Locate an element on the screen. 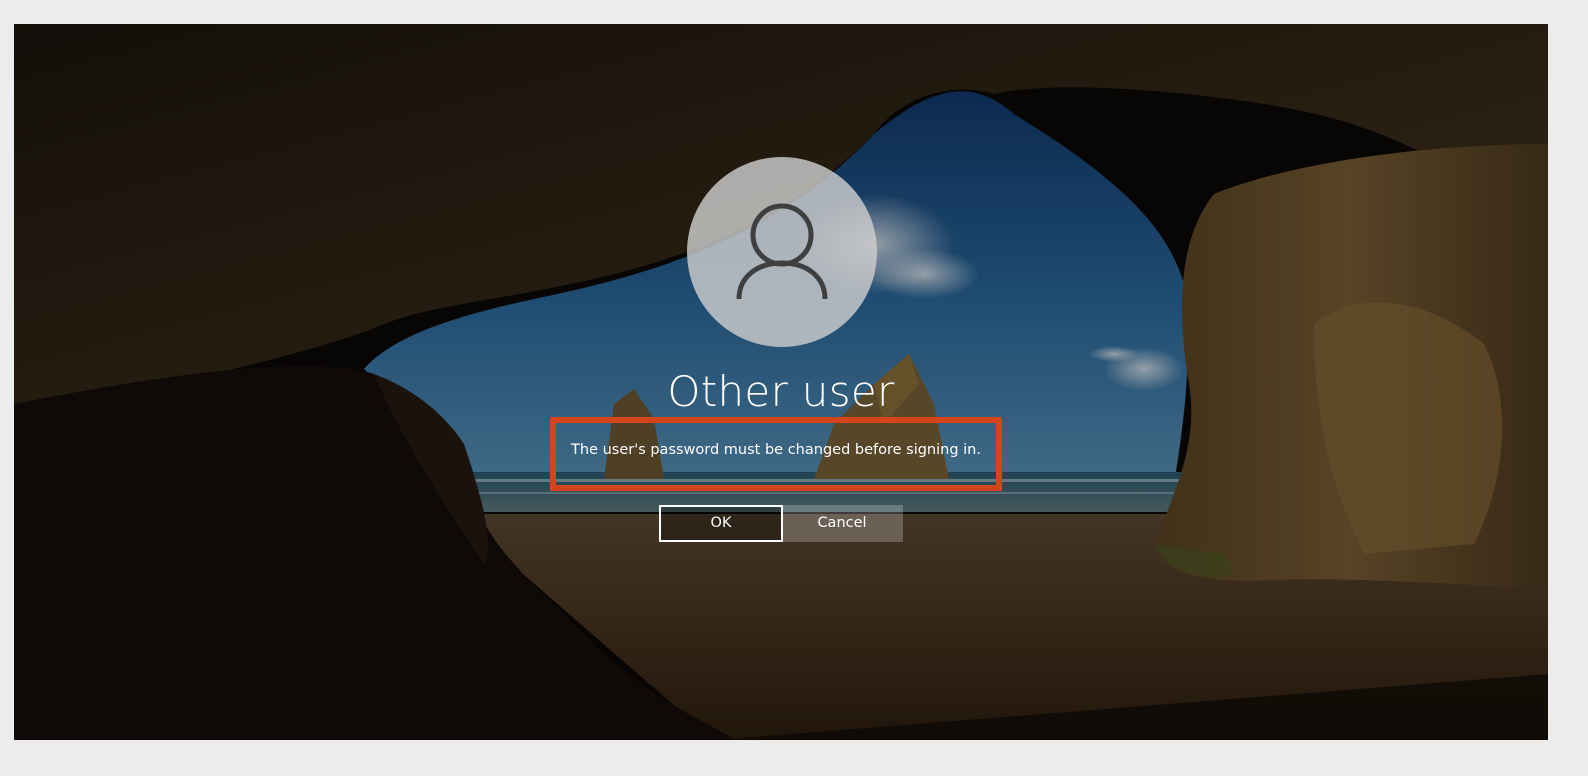 The height and width of the screenshot is (776, 1588). user-silhouette-icon is located at coordinates (782, 251).